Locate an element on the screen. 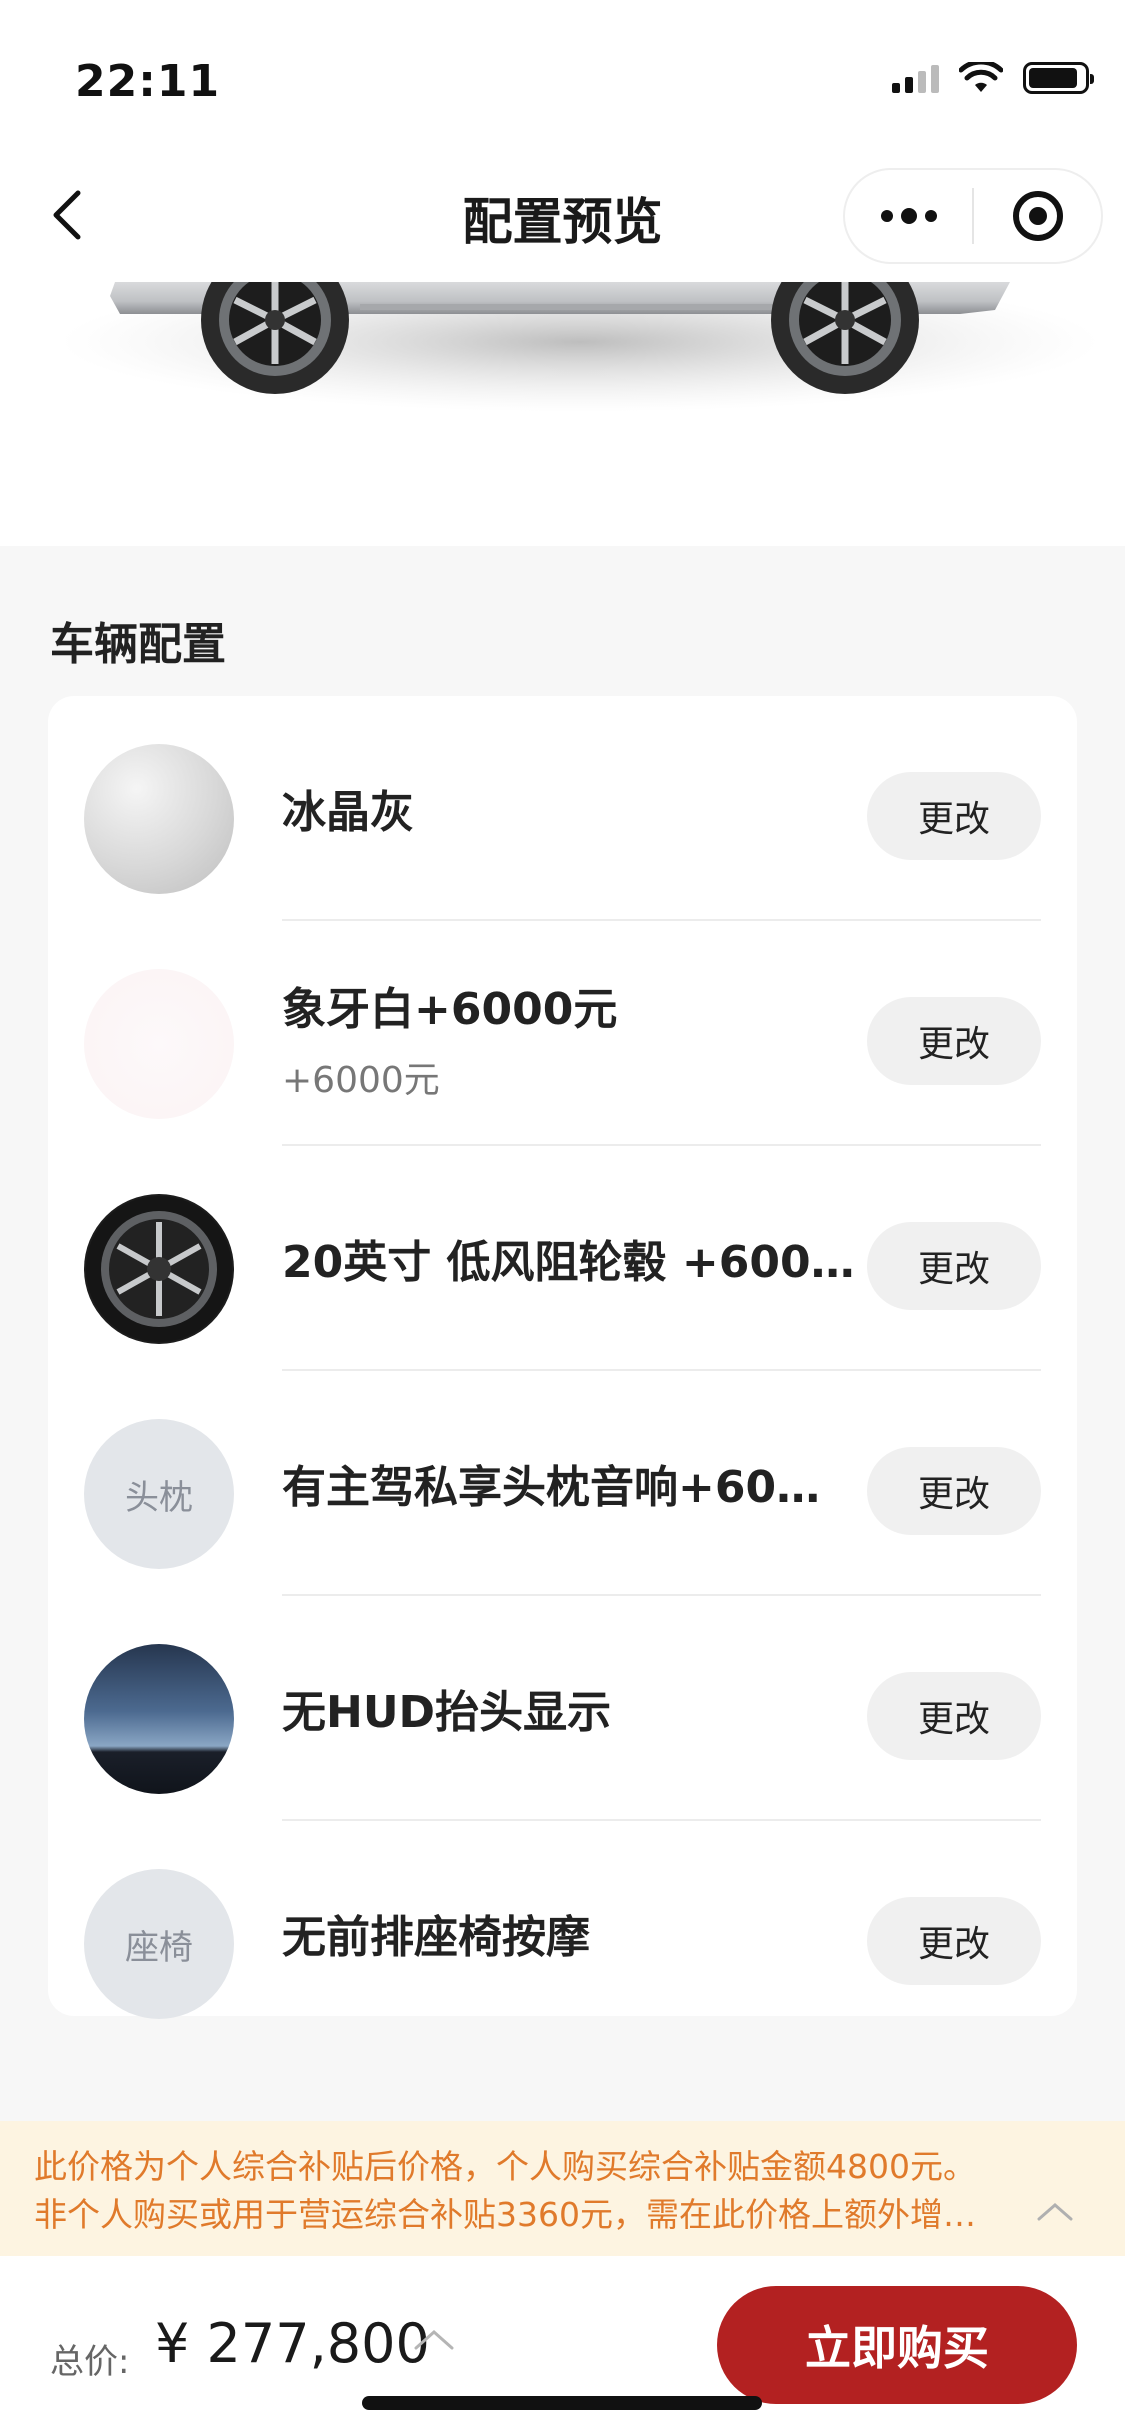 Image resolution: width=1125 pixels, height=2436 pixels. buy-now-button: 立即购买 is located at coordinates (897, 2345).